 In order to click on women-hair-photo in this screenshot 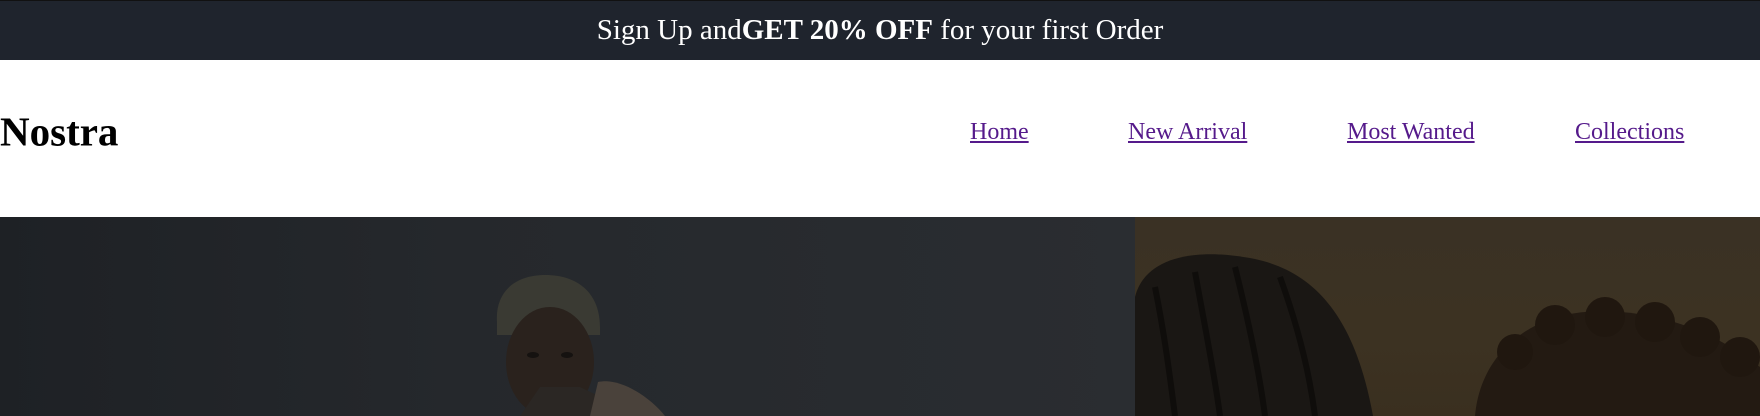, I will do `click(1447, 335)`.